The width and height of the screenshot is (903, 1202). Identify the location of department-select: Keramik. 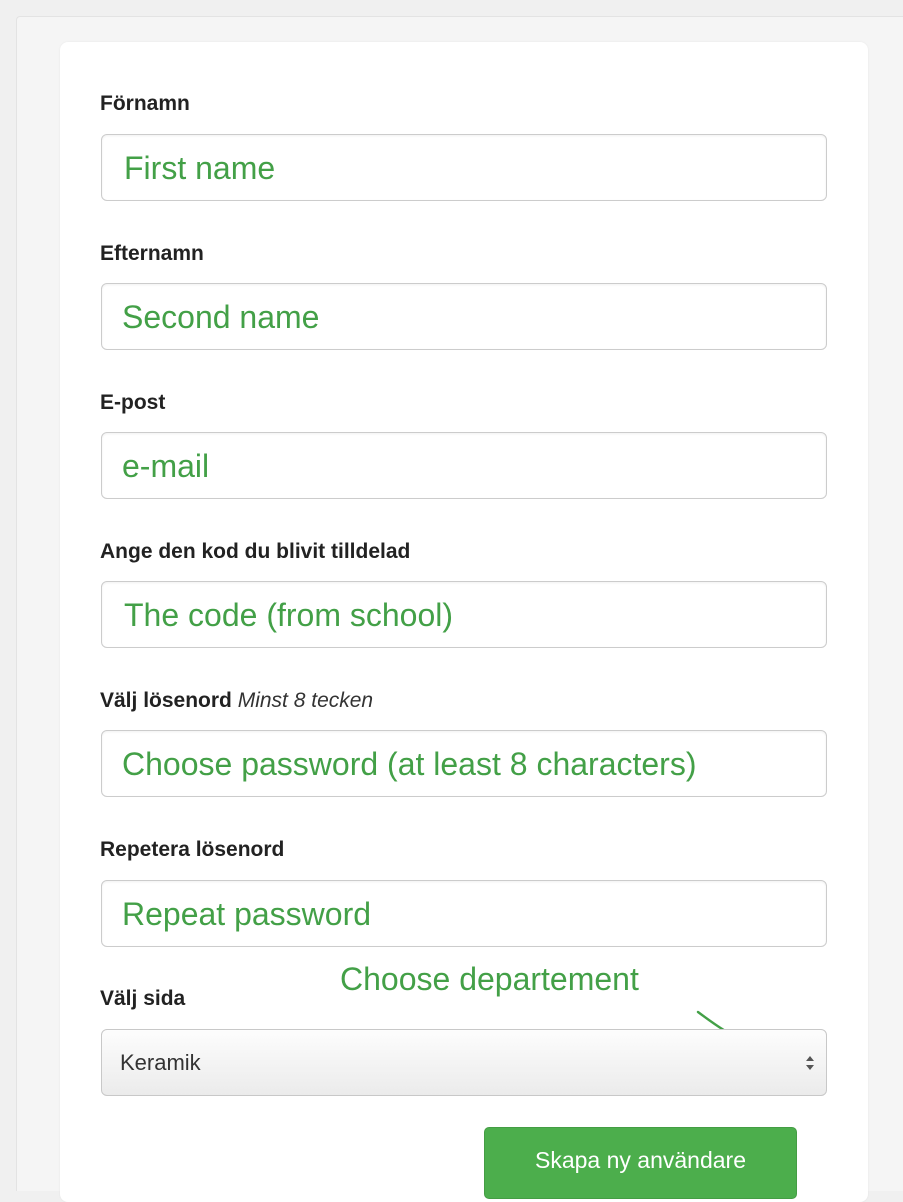
(464, 1062).